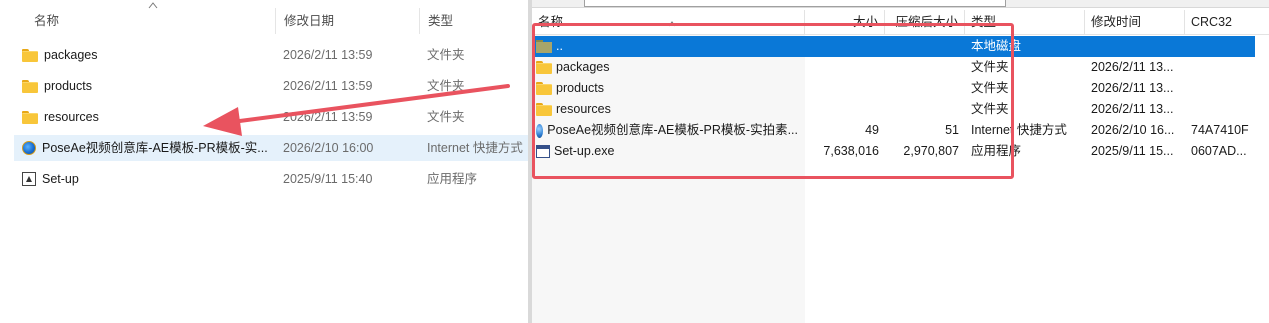 This screenshot has width=1269, height=323. I want to click on column-packed-size-header: 压缩后大小, so click(925, 22).